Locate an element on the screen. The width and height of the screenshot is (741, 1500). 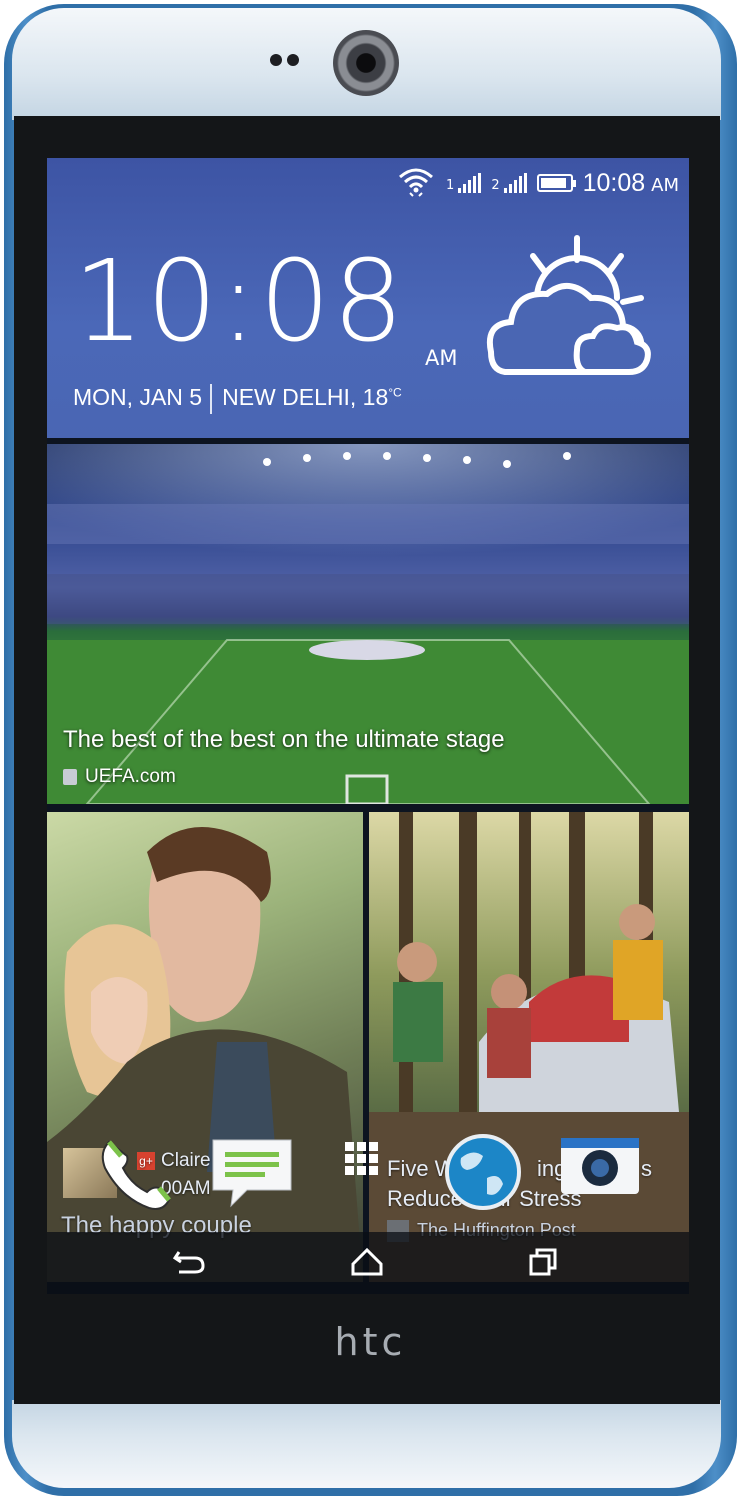
date-location-line: MON, JAN 5 NEW DELHI, 18°C is located at coordinates (237, 399).